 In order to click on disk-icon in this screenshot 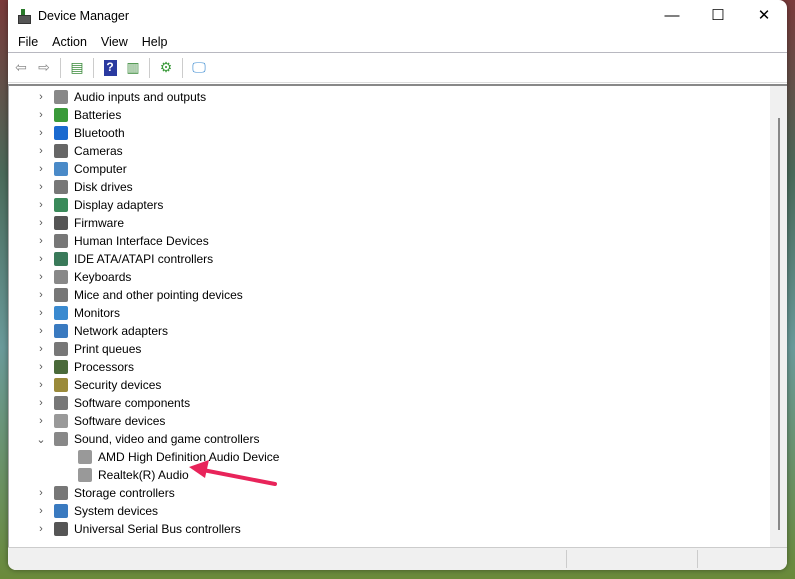, I will do `click(61, 187)`.